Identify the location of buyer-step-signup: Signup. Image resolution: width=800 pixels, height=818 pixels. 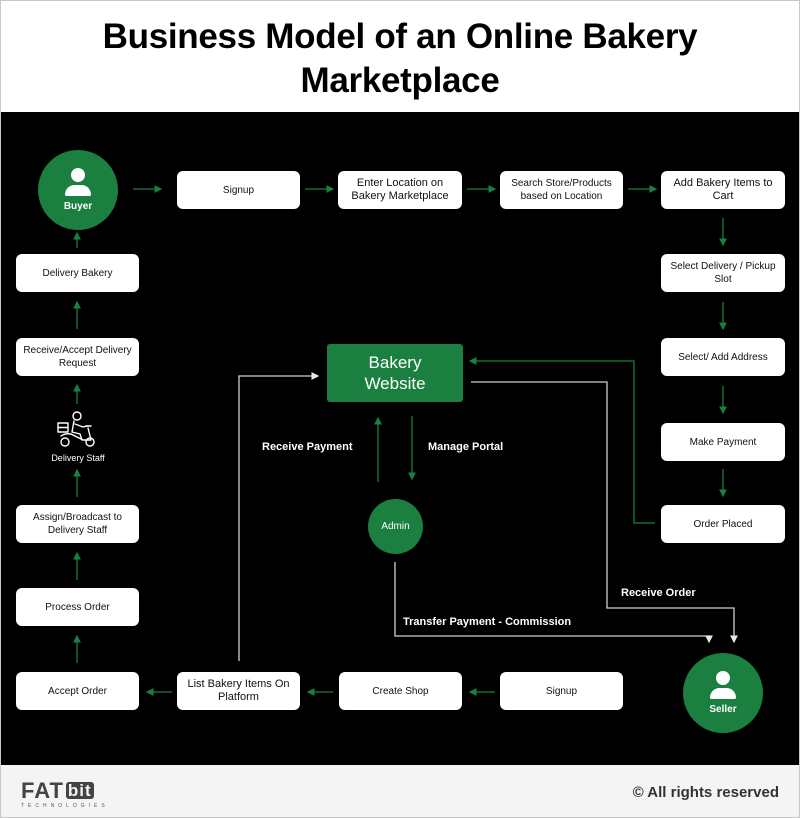
(238, 190).